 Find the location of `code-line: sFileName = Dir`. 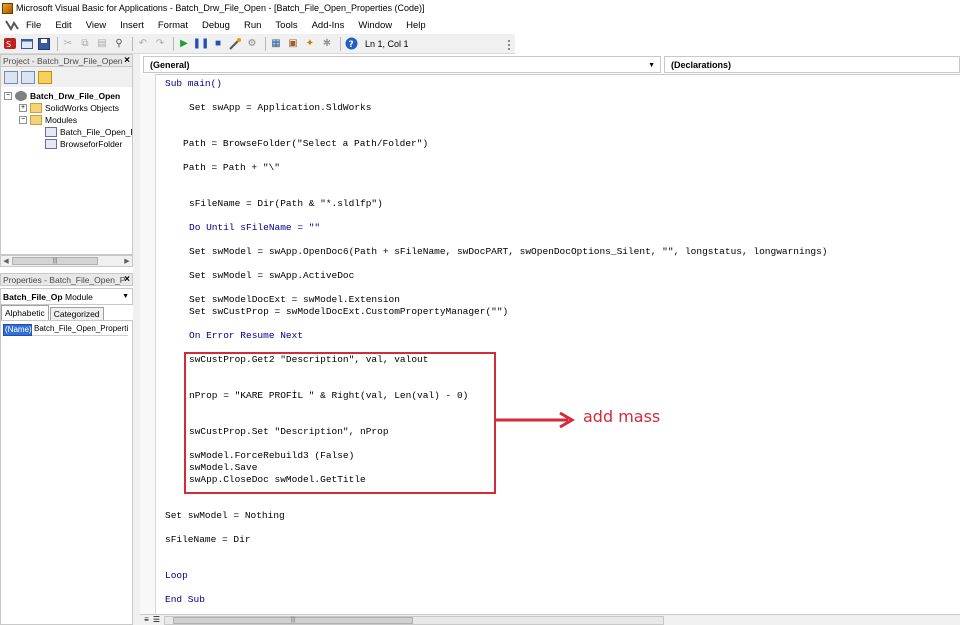

code-line: sFileName = Dir is located at coordinates (208, 540).